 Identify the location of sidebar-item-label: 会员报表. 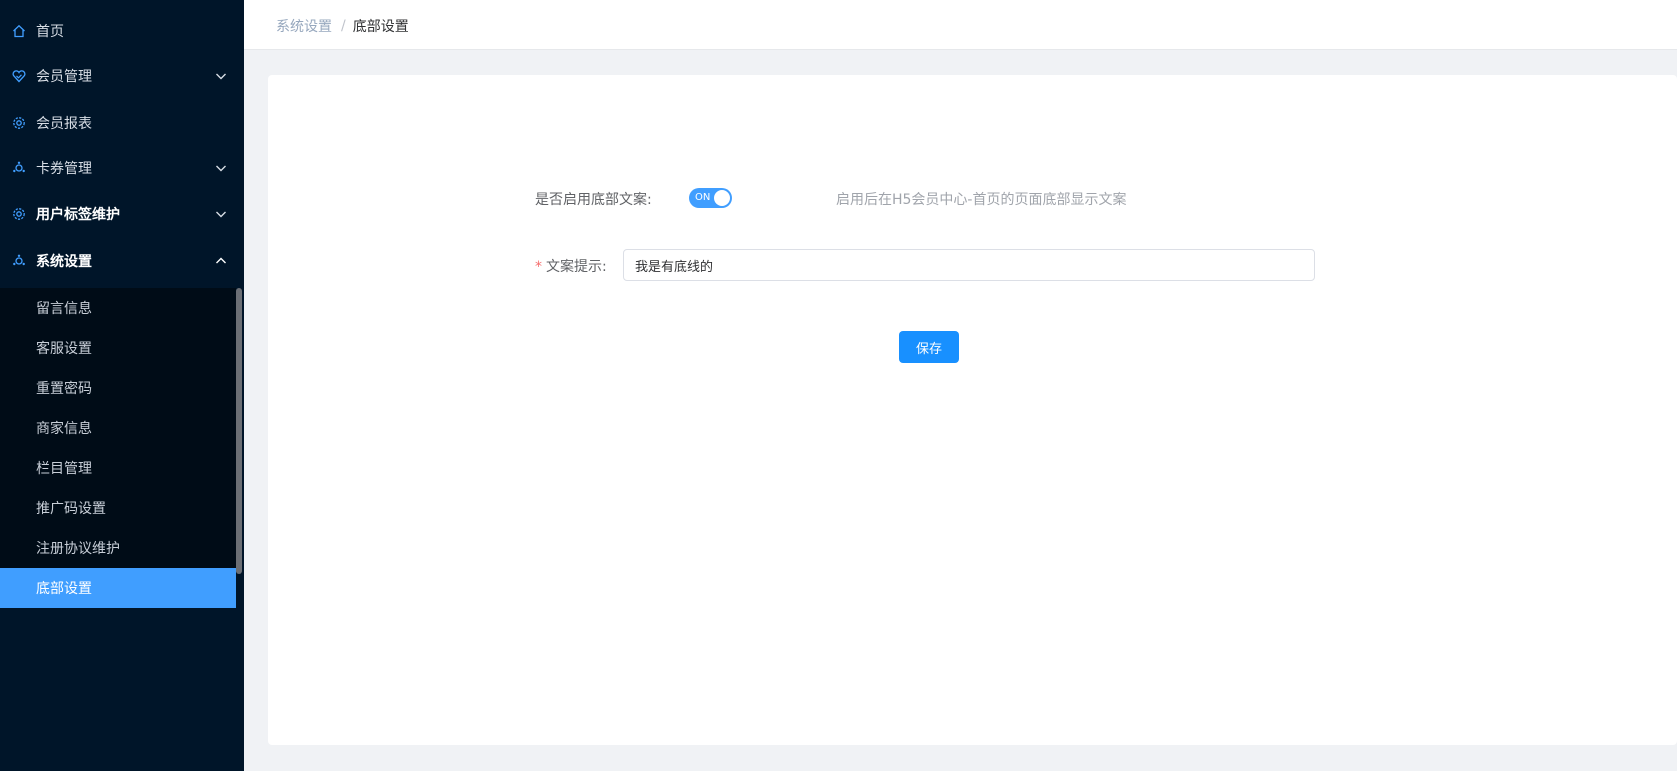
(64, 124).